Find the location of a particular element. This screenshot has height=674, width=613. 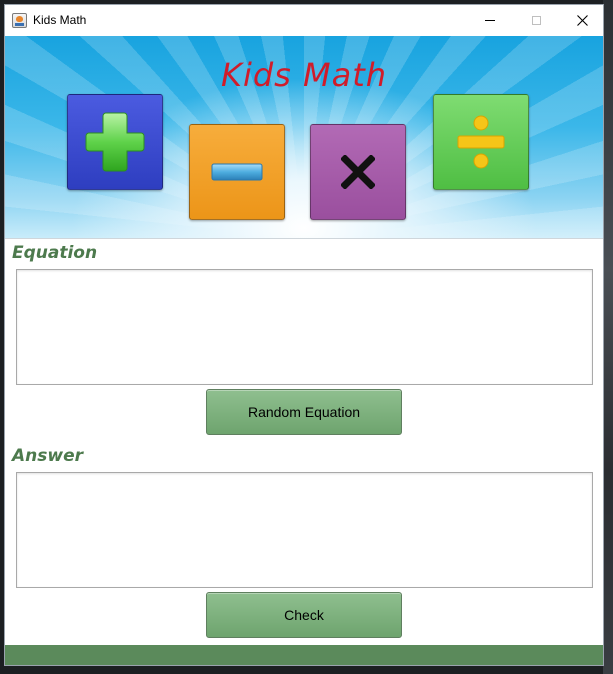

maximize-icon is located at coordinates (536, 20).